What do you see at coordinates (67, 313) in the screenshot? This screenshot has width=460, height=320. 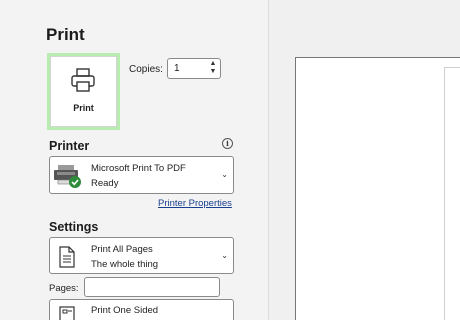 I see `one-sided-icon` at bounding box center [67, 313].